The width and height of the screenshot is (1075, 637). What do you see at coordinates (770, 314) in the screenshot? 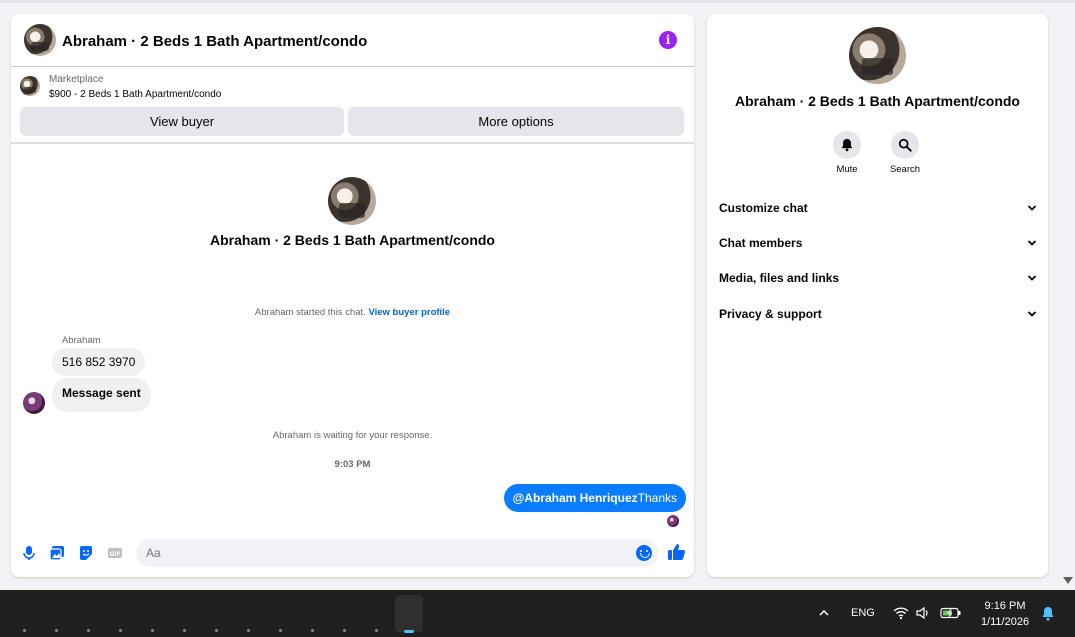
I see `row-label: Privacy & support` at bounding box center [770, 314].